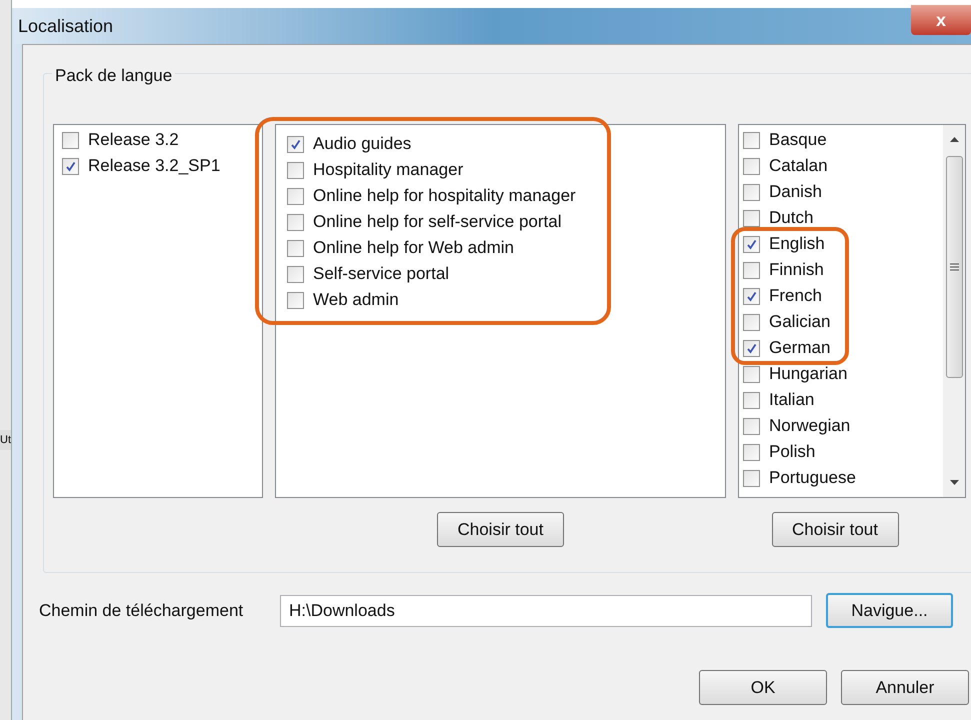  What do you see at coordinates (808, 374) in the screenshot?
I see `list-item-label: Hungarian` at bounding box center [808, 374].